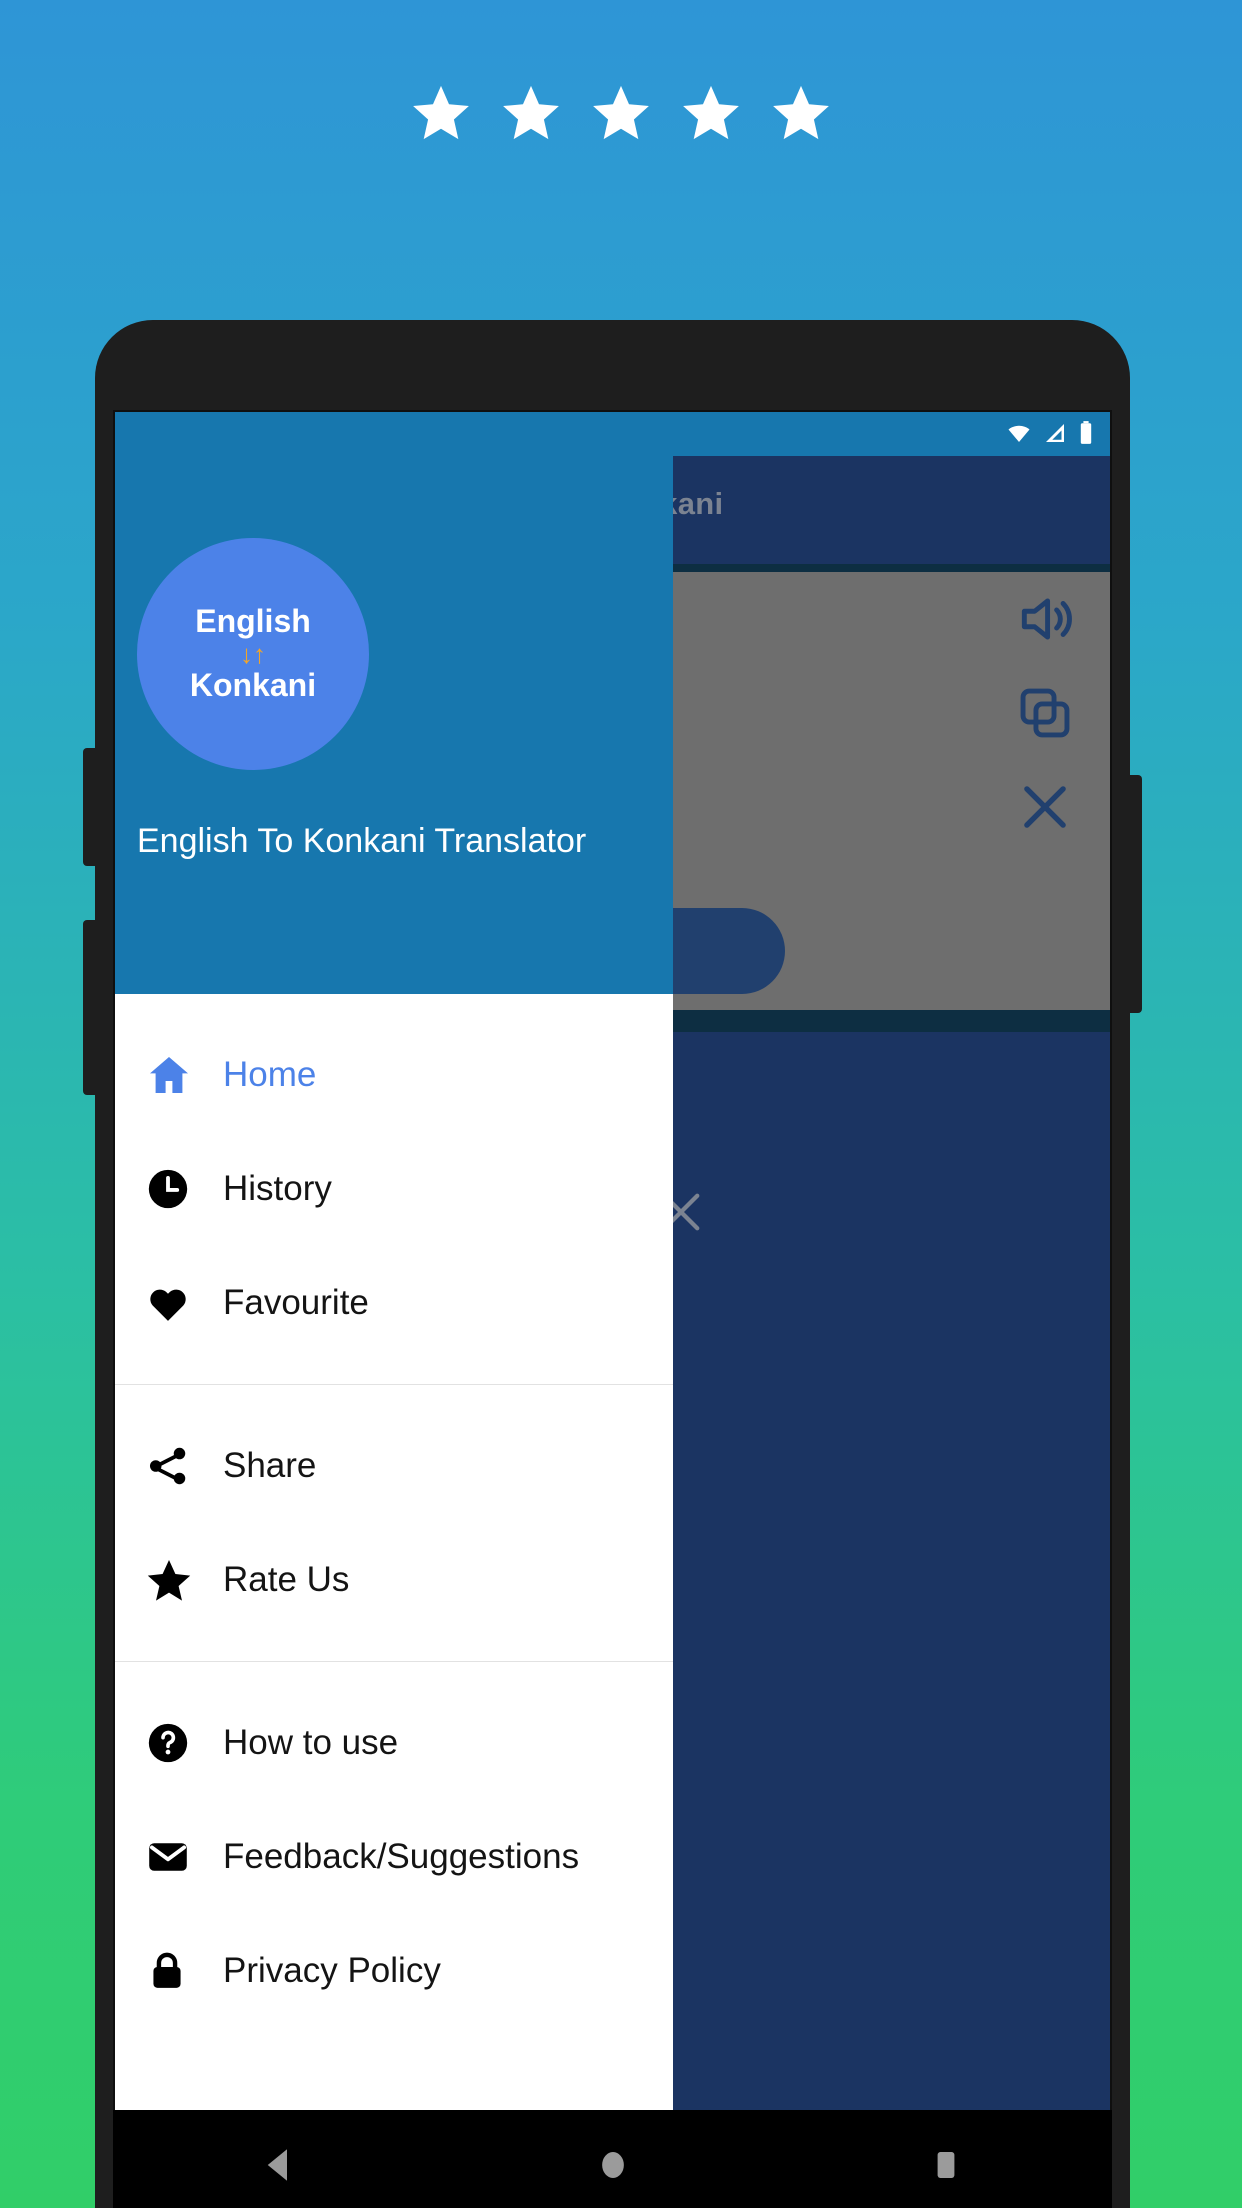 The height and width of the screenshot is (2208, 1242). What do you see at coordinates (184, 1857) in the screenshot?
I see `mail-icon` at bounding box center [184, 1857].